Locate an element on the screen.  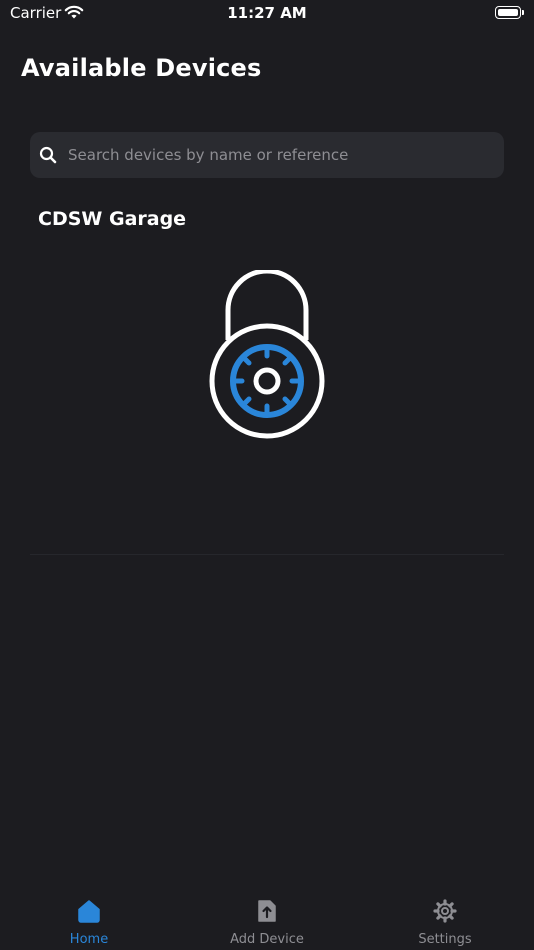
padlock-icon is located at coordinates (267, 356).